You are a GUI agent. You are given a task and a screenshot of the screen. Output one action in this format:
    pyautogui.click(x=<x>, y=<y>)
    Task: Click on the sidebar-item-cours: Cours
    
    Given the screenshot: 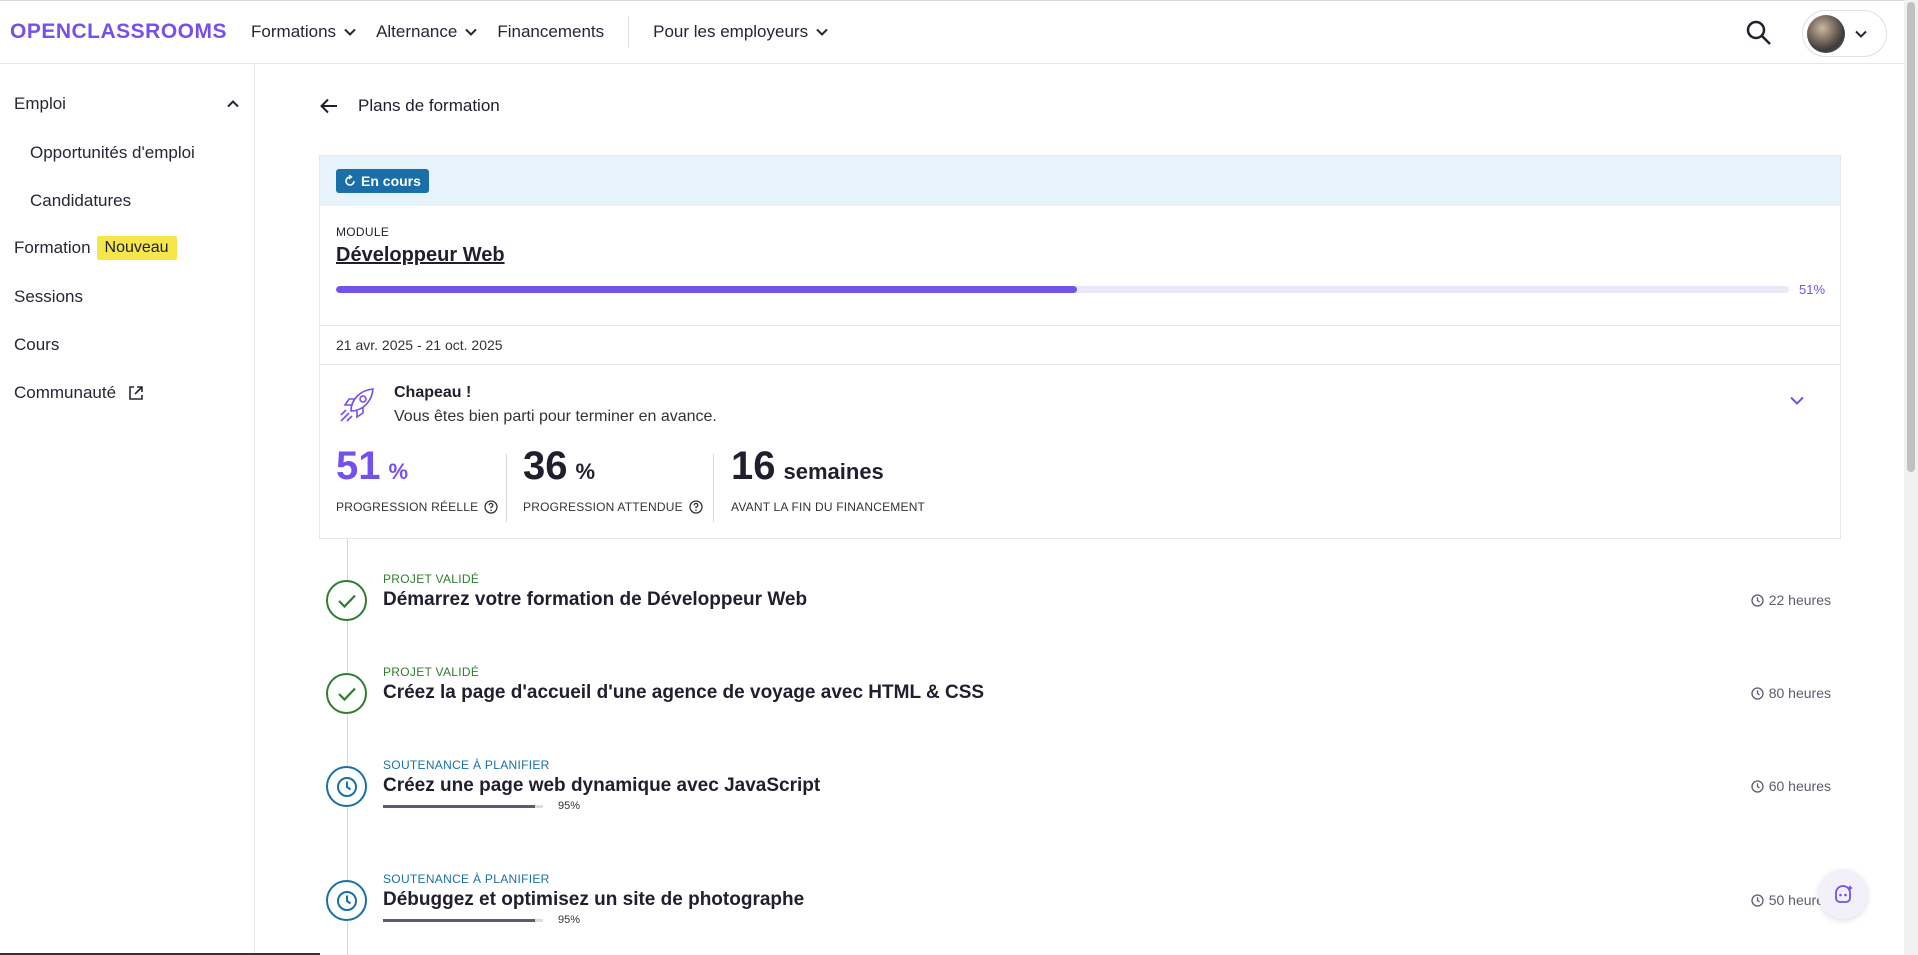 What is the action you would take?
    pyautogui.click(x=36, y=345)
    